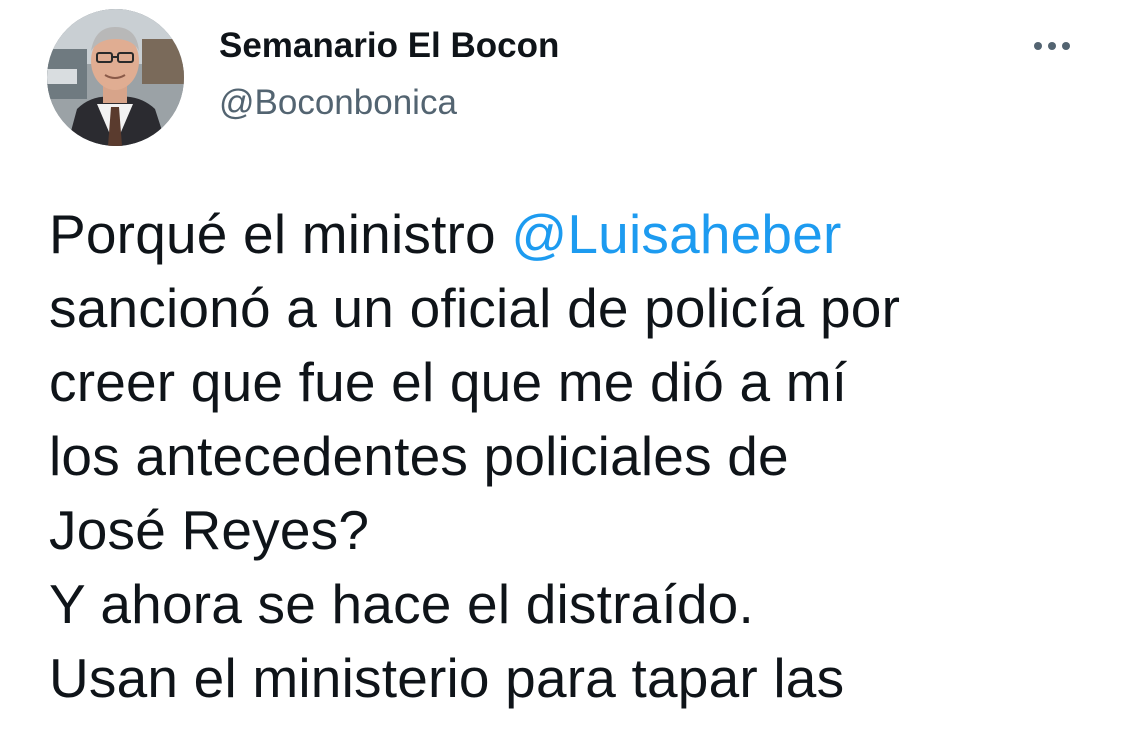 The width and height of the screenshot is (1125, 746). I want to click on author-handle: @Boconbonica, so click(338, 103).